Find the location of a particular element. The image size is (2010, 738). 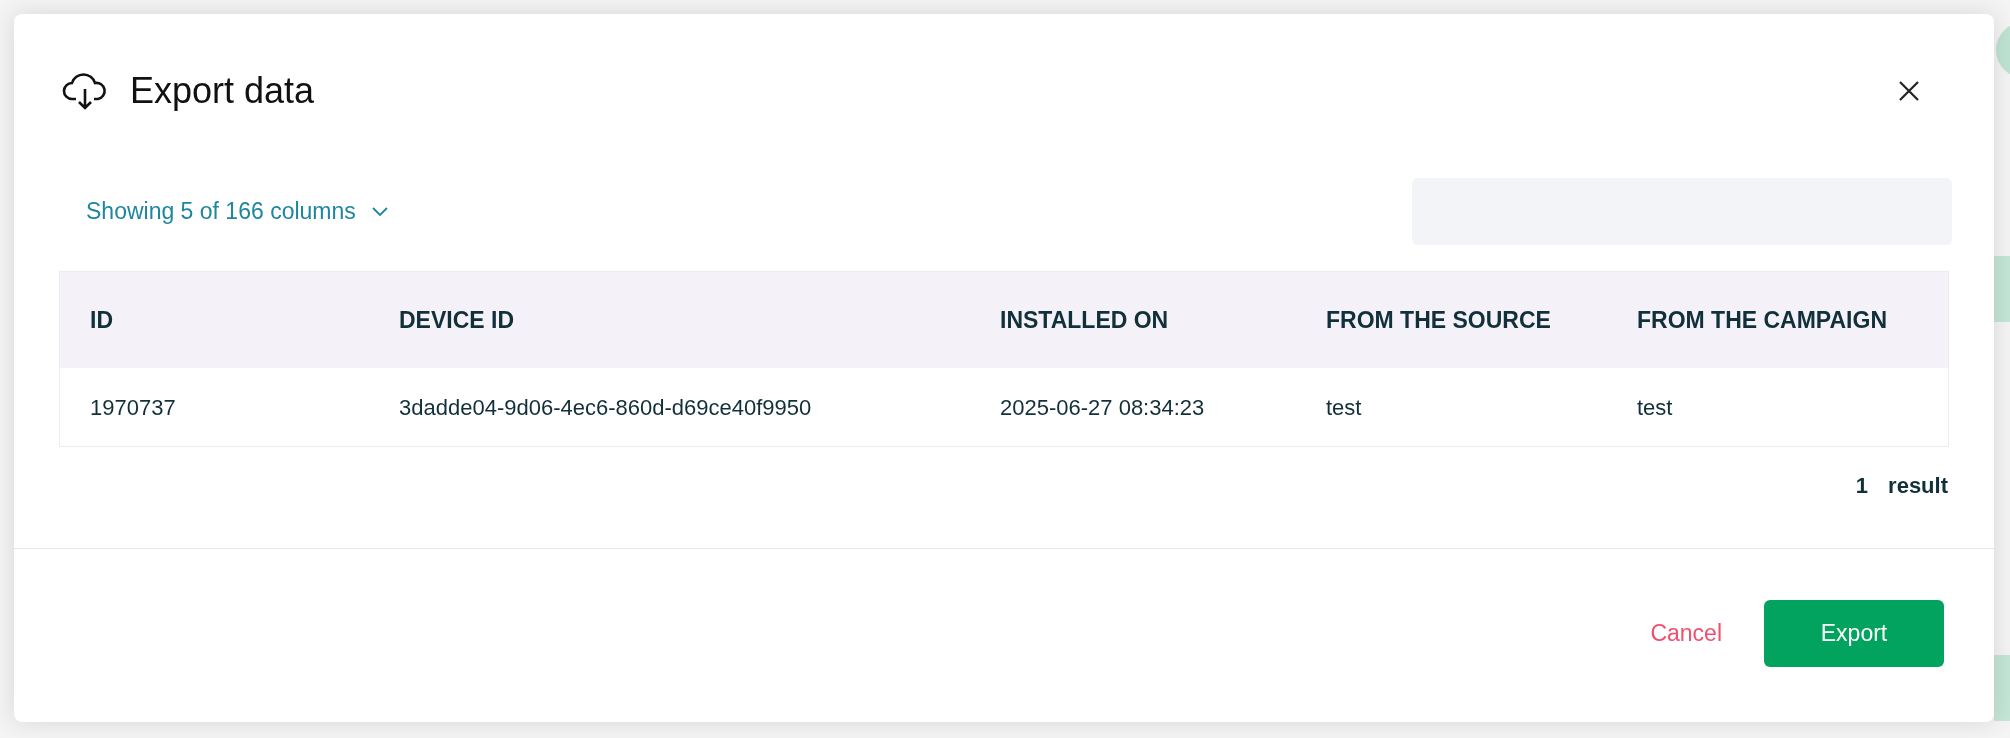

column-header: INSTALLED ON is located at coordinates (1084, 319).